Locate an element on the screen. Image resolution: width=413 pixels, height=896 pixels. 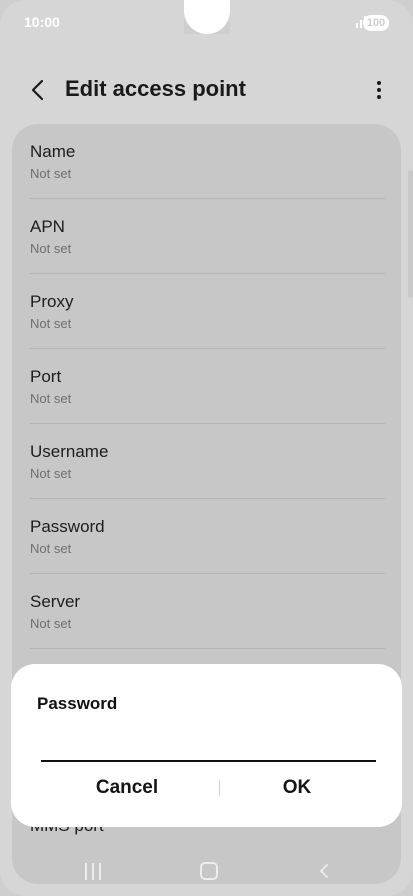
setting-label: Username is located at coordinates (69, 451).